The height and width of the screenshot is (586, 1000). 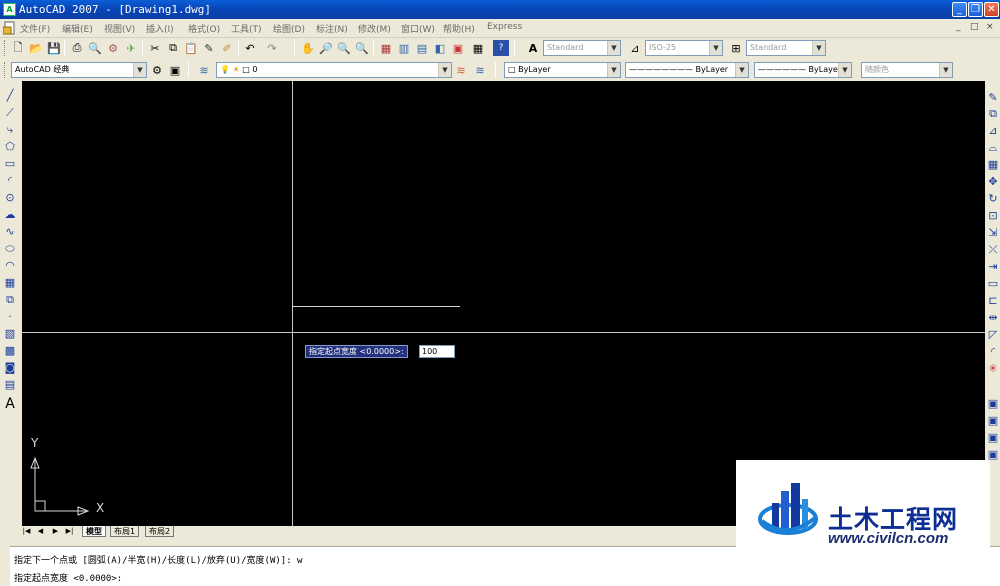 What do you see at coordinates (119, 28) in the screenshot?
I see `menu-view: 视图(V)` at bounding box center [119, 28].